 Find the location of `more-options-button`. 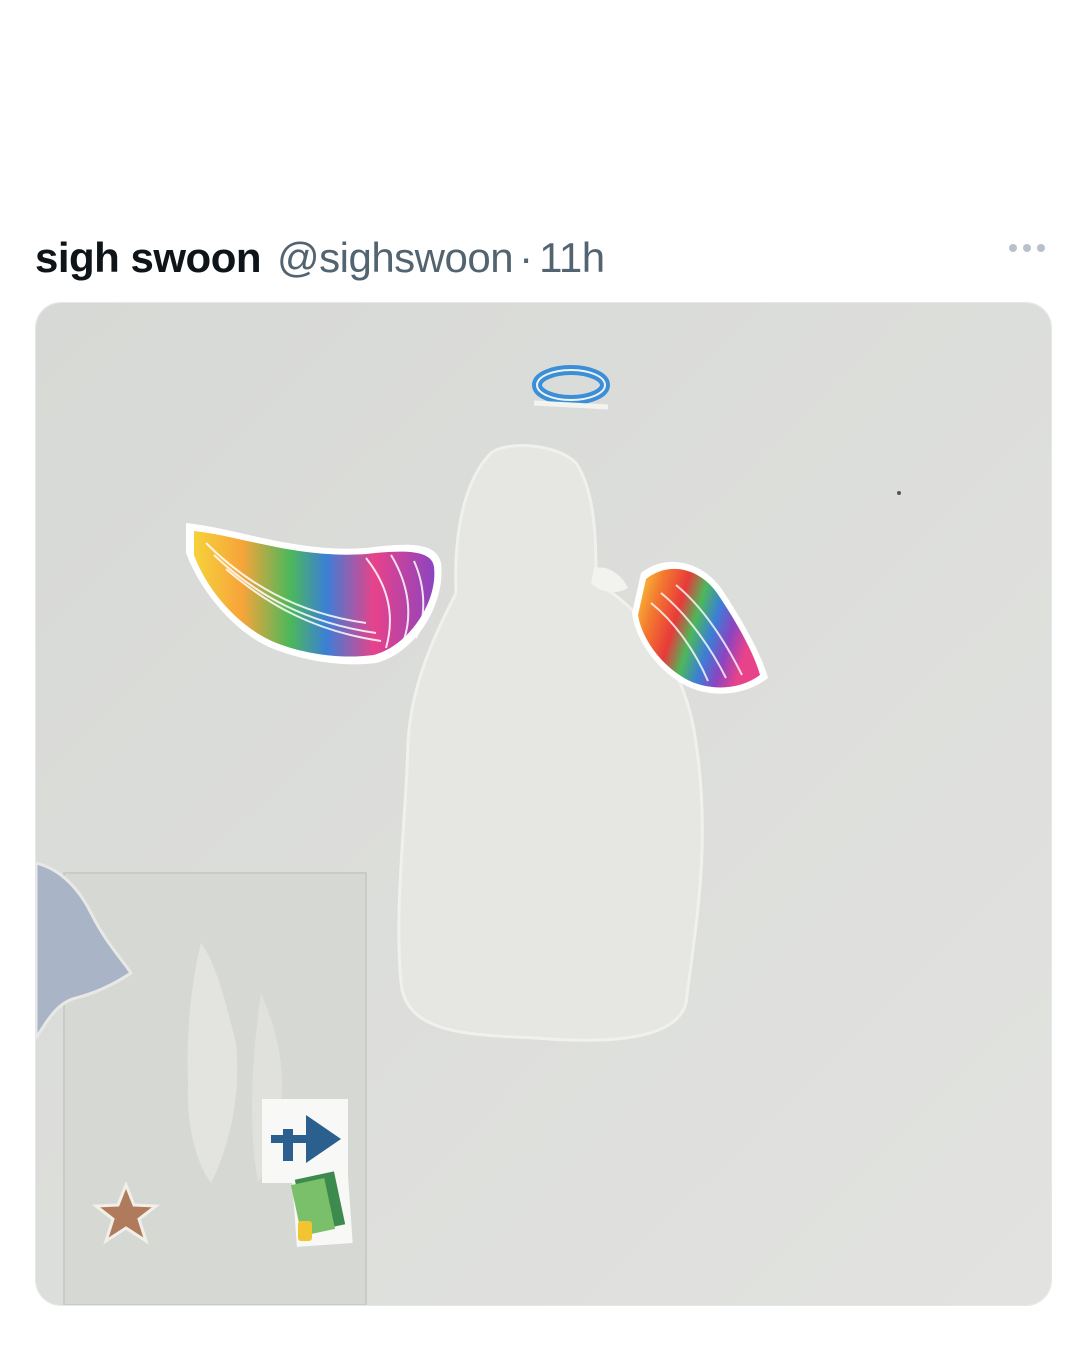

more-options-button is located at coordinates (1027, 248).